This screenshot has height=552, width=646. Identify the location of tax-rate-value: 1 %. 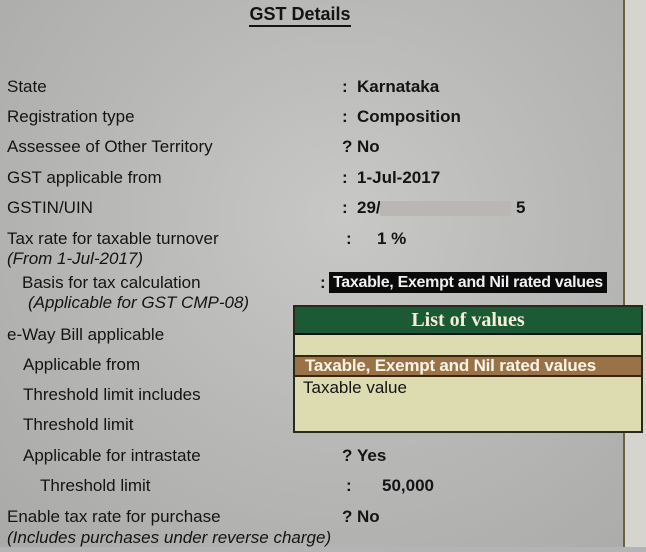
(391, 239).